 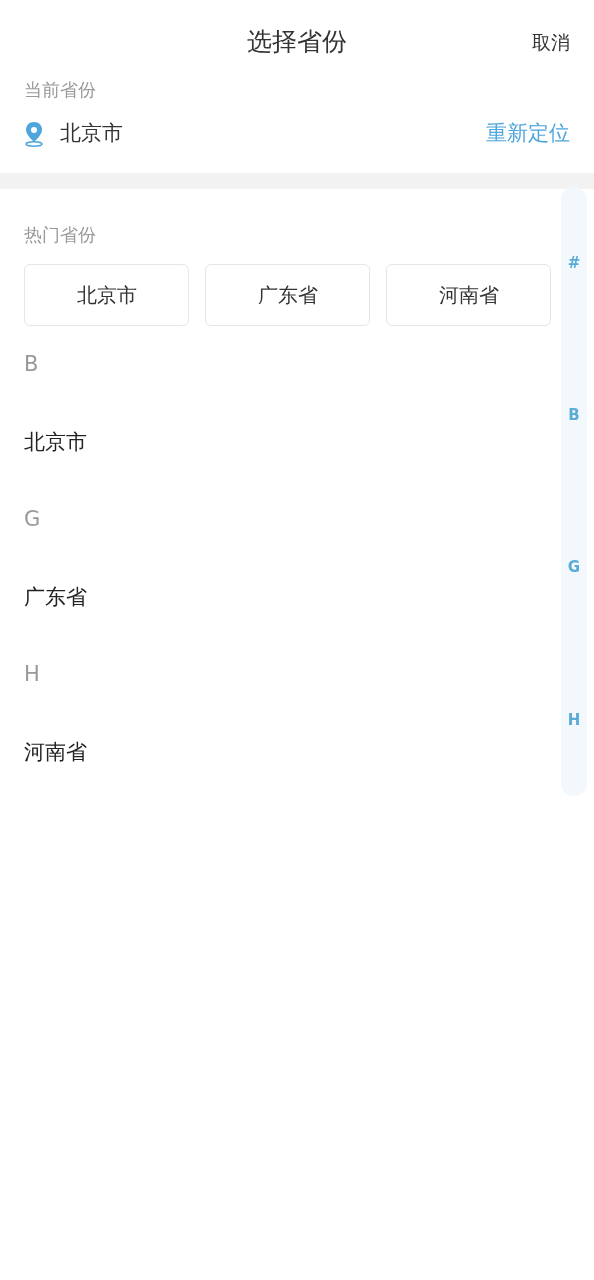 I want to click on letter-heading: B, so click(x=31, y=364).